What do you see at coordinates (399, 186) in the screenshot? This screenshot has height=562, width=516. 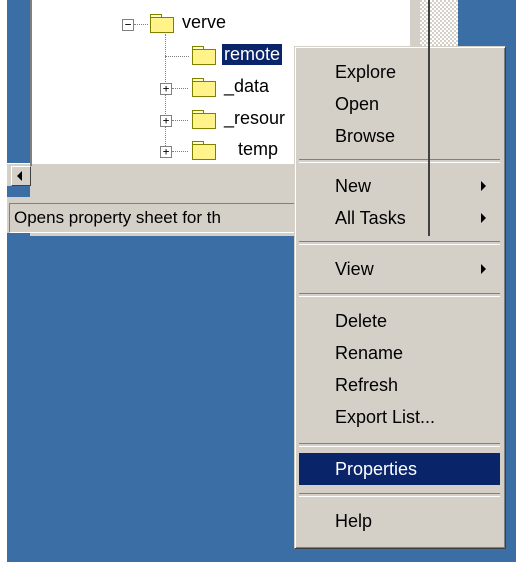 I see `menu-item-new: New` at bounding box center [399, 186].